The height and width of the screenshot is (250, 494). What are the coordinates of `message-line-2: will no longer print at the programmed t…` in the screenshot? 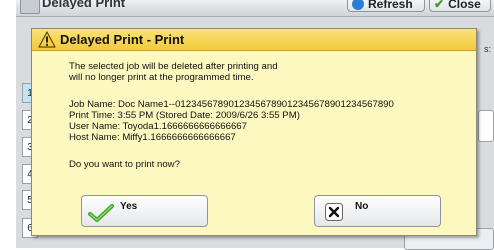 It's located at (161, 77).